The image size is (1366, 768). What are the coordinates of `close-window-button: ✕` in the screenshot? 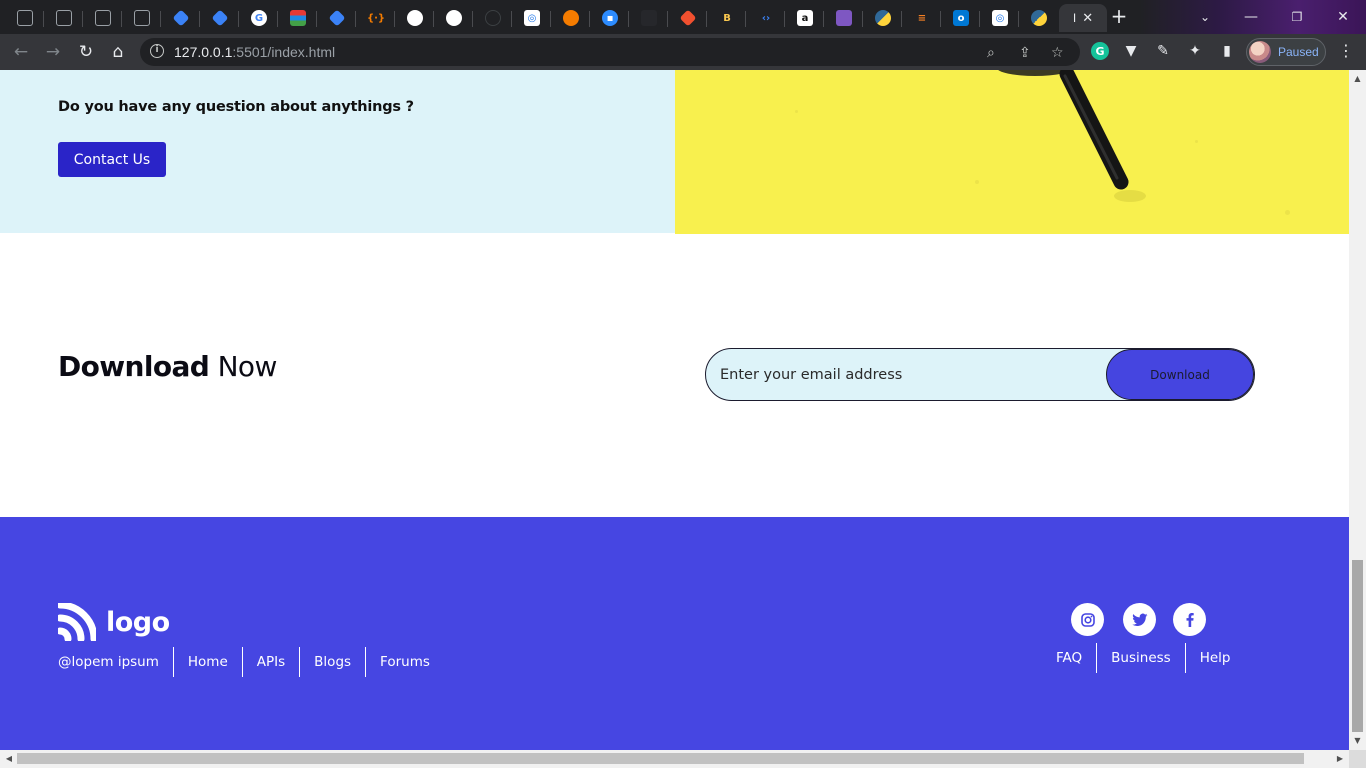 It's located at (1343, 17).